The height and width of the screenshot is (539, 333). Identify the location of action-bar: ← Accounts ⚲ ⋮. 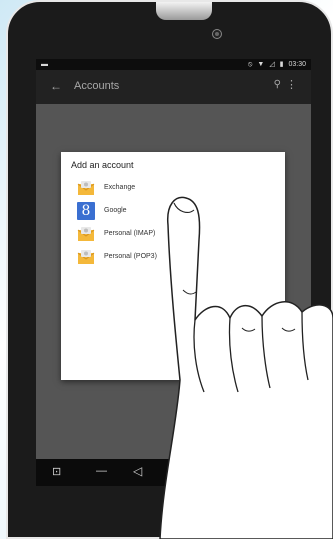
(173, 87).